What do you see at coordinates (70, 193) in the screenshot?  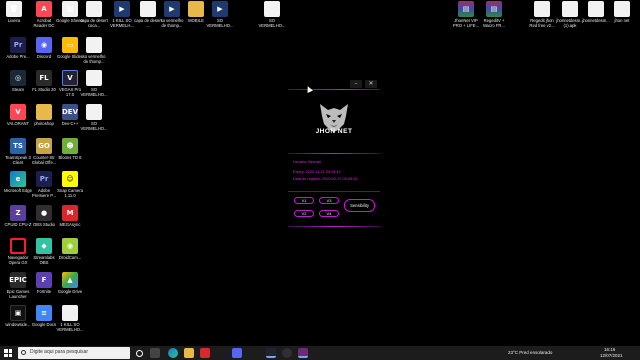 I see `desktop-icon-label: Snap Camera 1.11.0` at bounding box center [70, 193].